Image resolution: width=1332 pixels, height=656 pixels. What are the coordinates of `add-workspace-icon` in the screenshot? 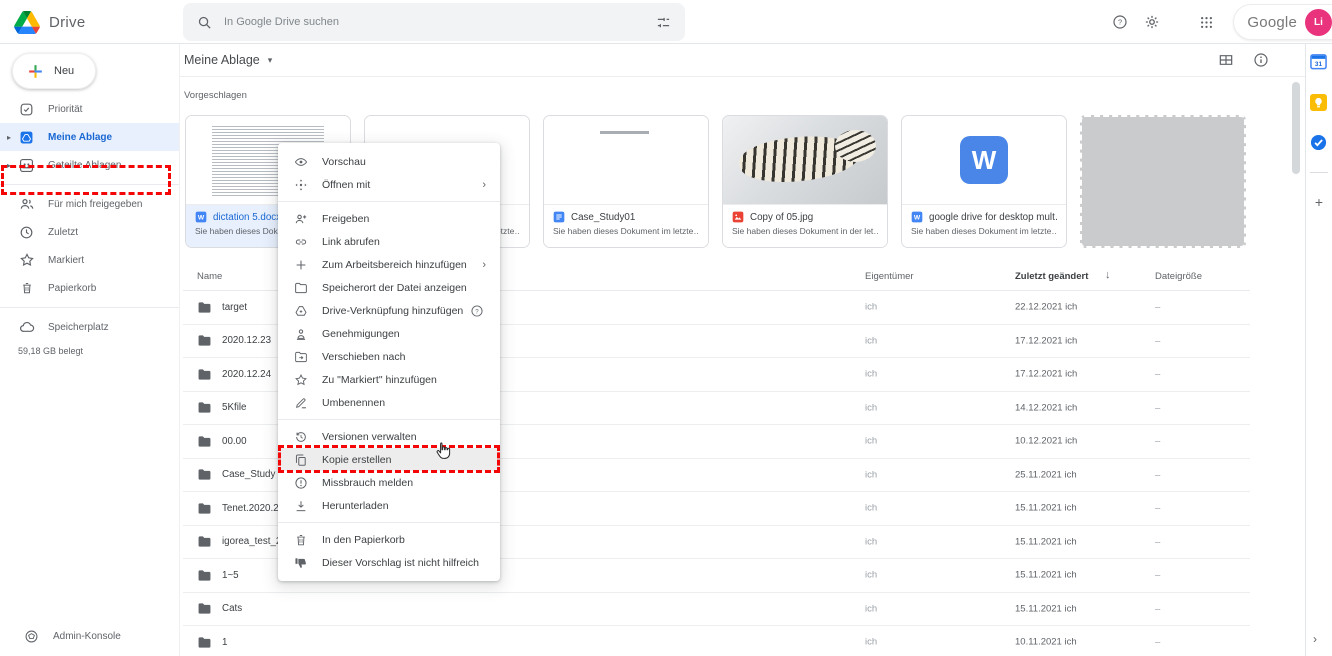 It's located at (301, 265).